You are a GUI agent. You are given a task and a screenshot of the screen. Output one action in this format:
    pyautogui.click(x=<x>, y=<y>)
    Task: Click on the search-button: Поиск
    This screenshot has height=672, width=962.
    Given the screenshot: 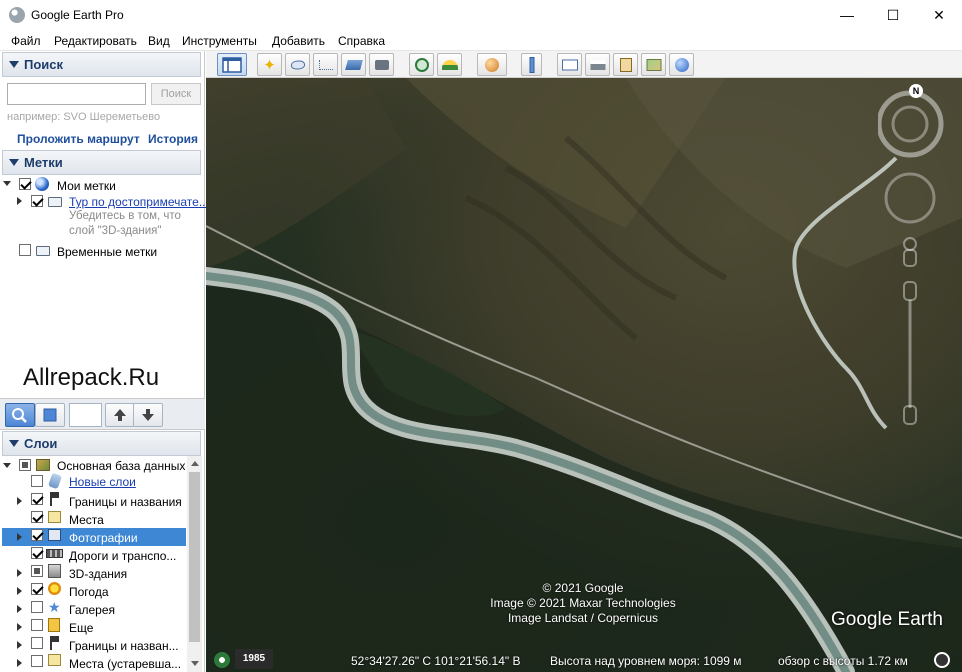 What is the action you would take?
    pyautogui.click(x=176, y=94)
    